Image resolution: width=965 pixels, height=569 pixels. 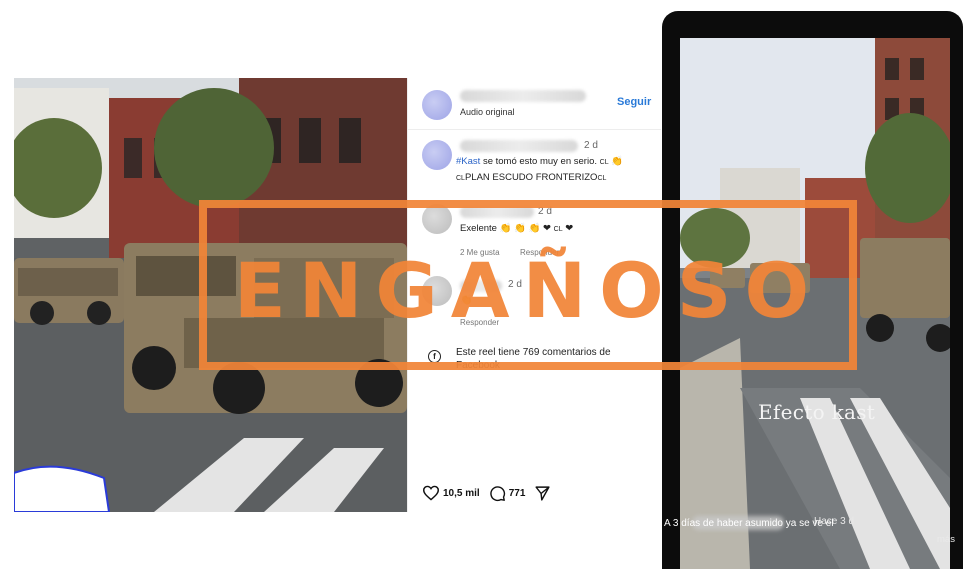 I want to click on comment-icon, so click(x=497, y=493).